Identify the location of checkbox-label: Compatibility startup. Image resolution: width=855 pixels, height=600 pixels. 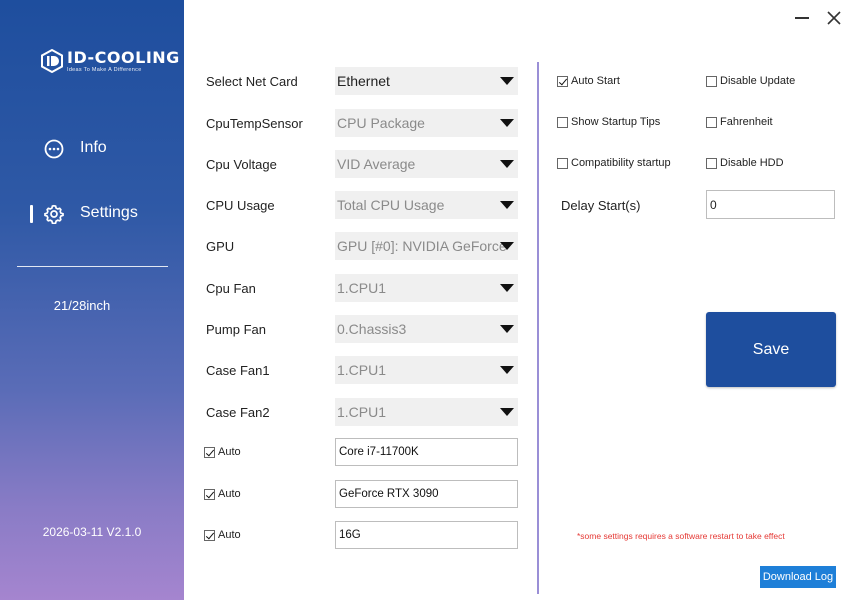
(621, 163).